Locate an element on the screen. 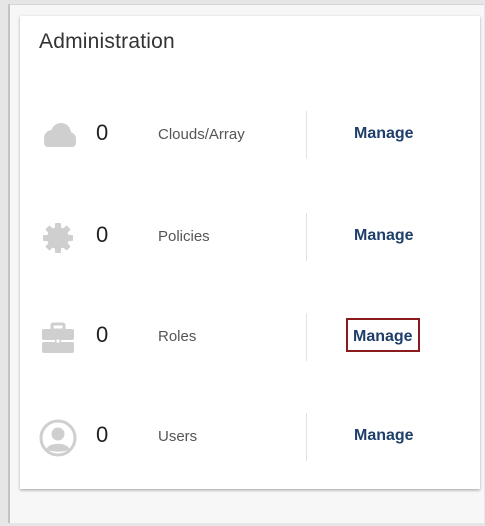 The image size is (485, 526). row-users: 0 Users Manage is located at coordinates (250, 438).